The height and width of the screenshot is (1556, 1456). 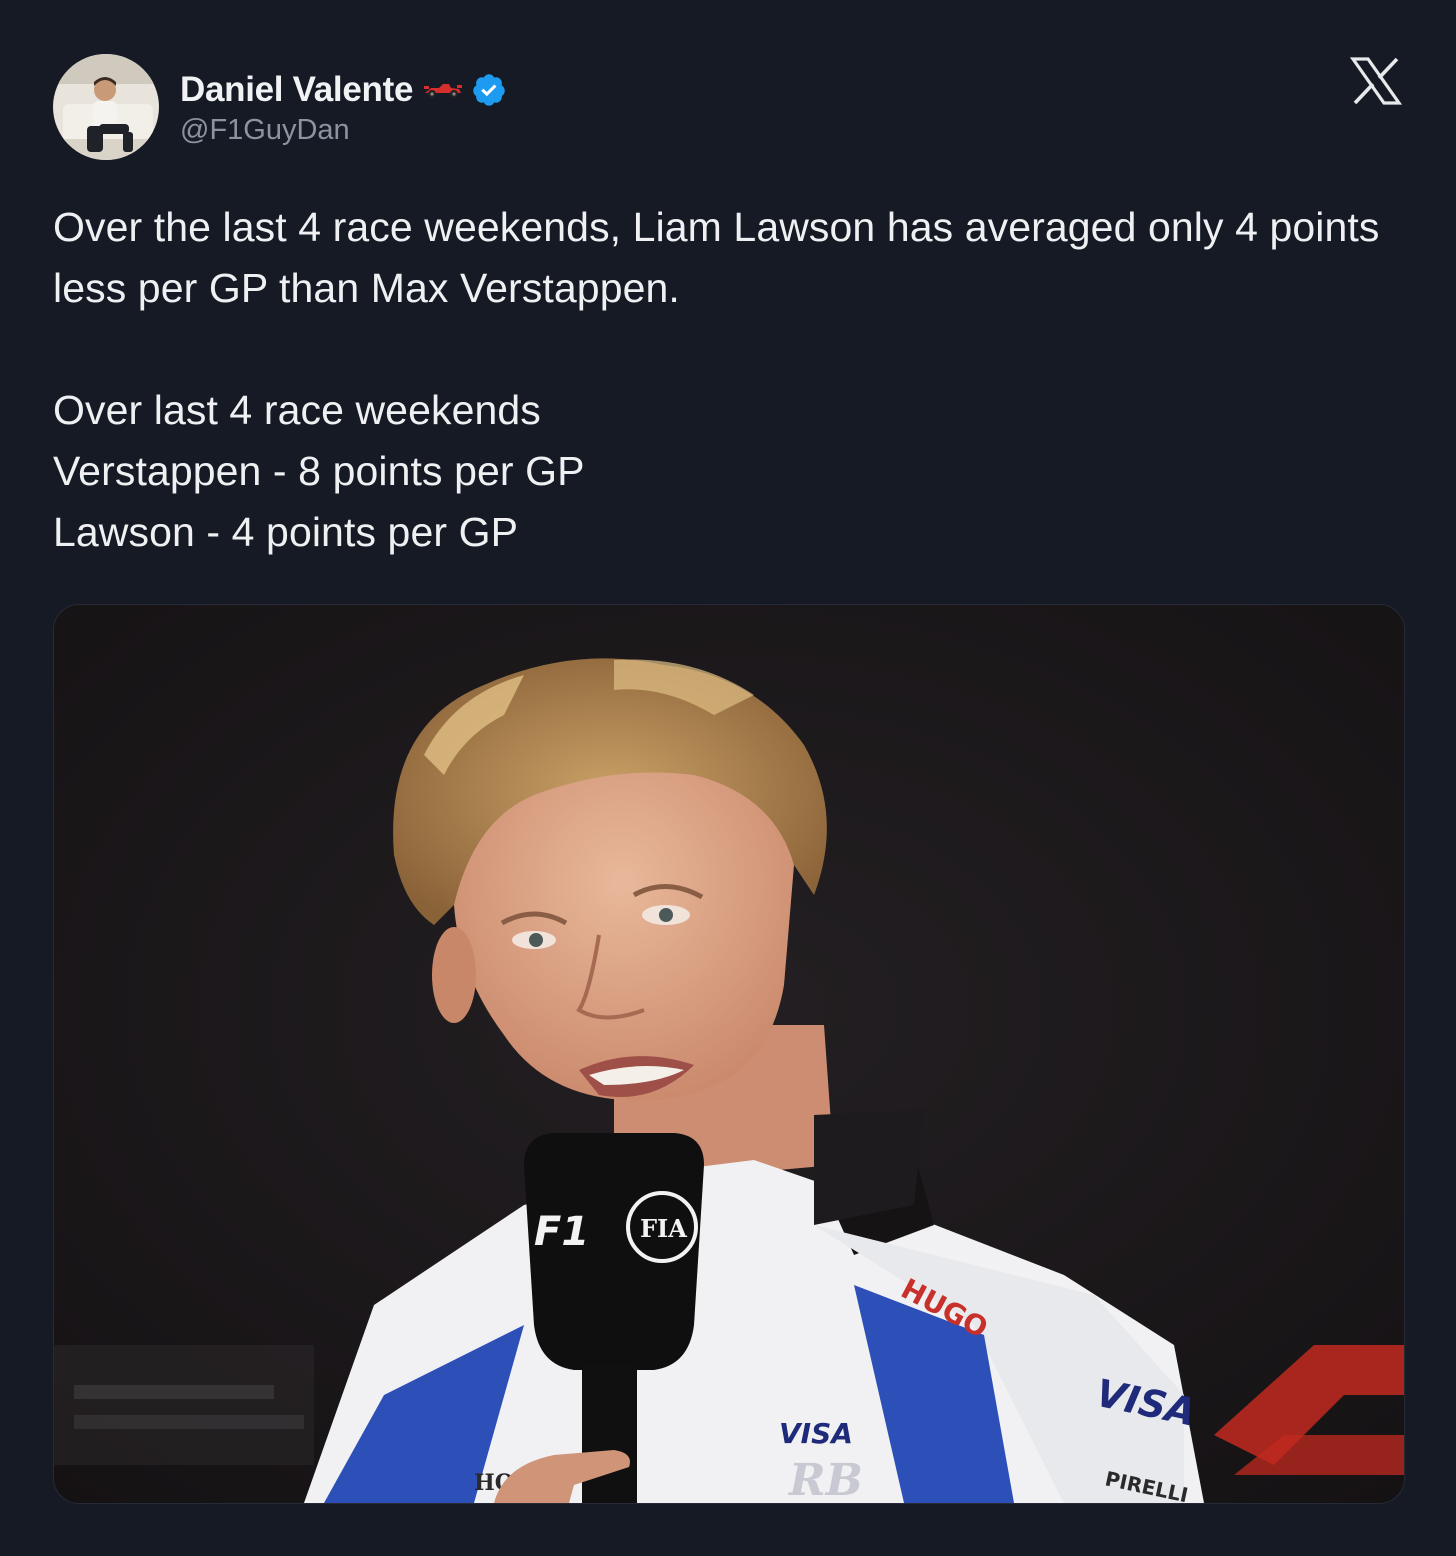 I want to click on name-row: Daniel Valente, so click(x=343, y=90).